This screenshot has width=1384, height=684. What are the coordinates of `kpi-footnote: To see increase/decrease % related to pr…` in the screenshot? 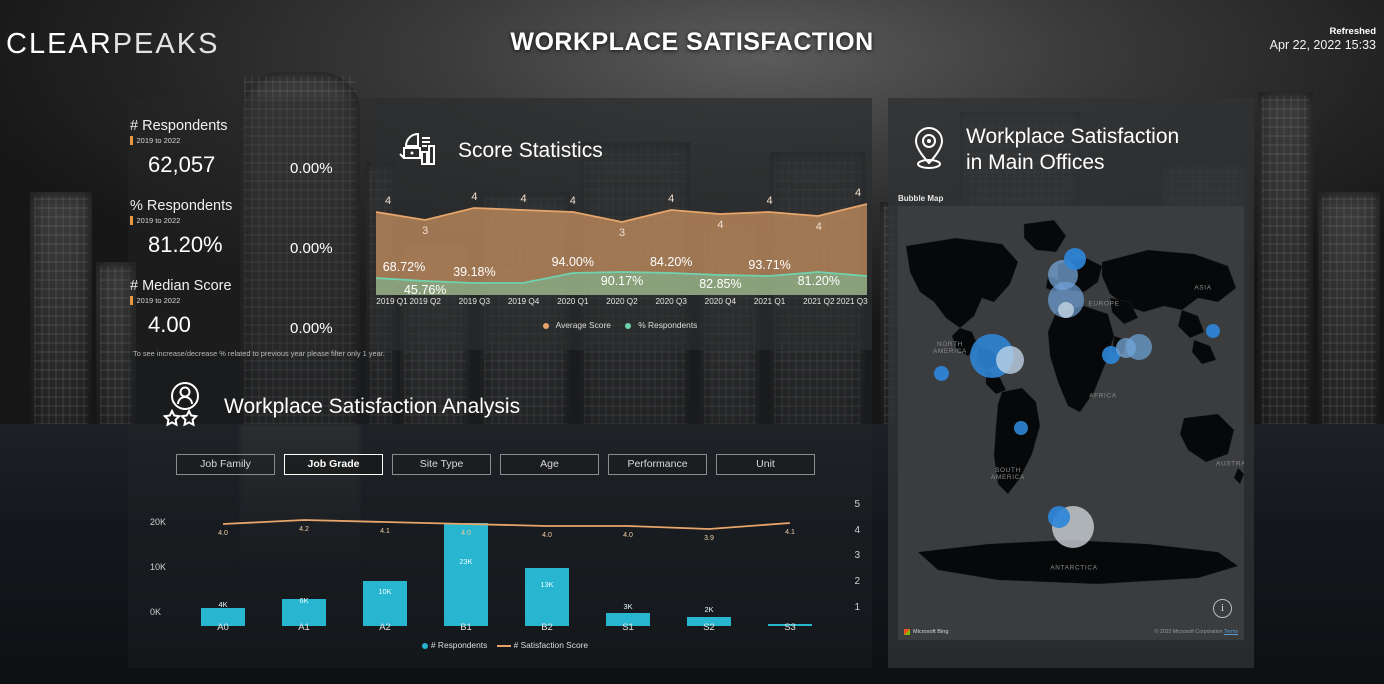 It's located at (259, 353).